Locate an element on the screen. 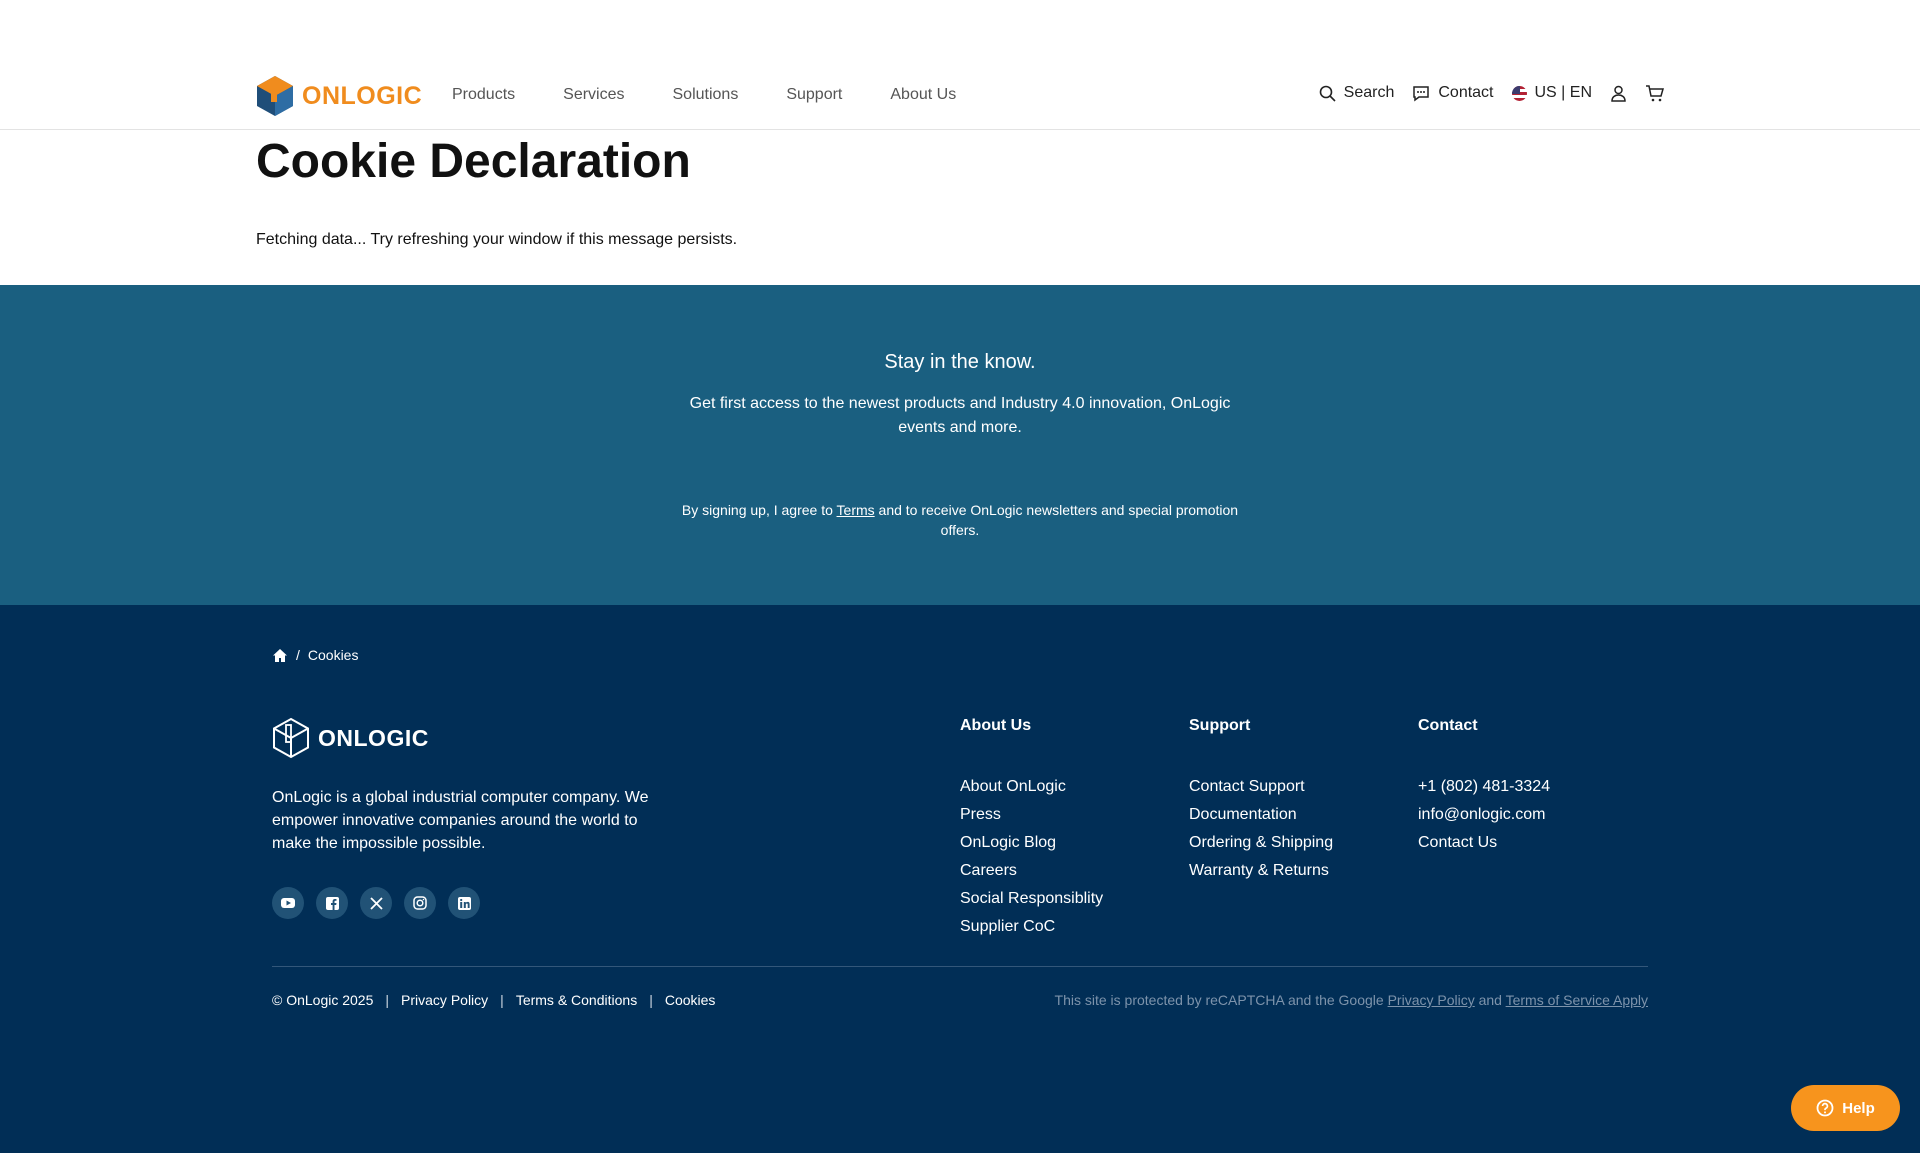 The width and height of the screenshot is (1920, 1153). linkedin-icon is located at coordinates (464, 903).